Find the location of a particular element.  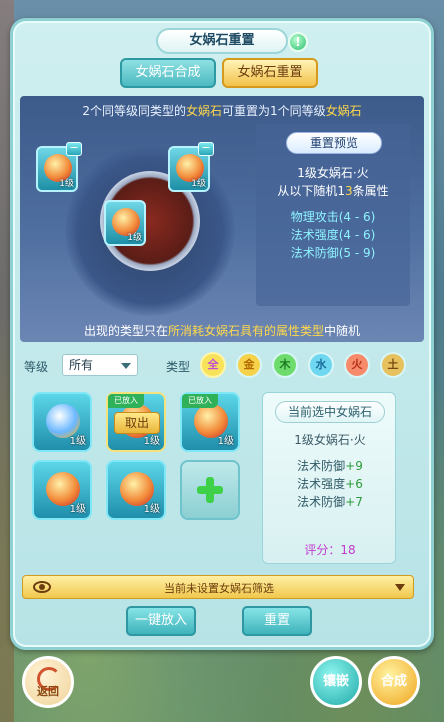

filter-row: 等级 所有 类型 全 金 木 水 火 土 is located at coordinates (222, 366).